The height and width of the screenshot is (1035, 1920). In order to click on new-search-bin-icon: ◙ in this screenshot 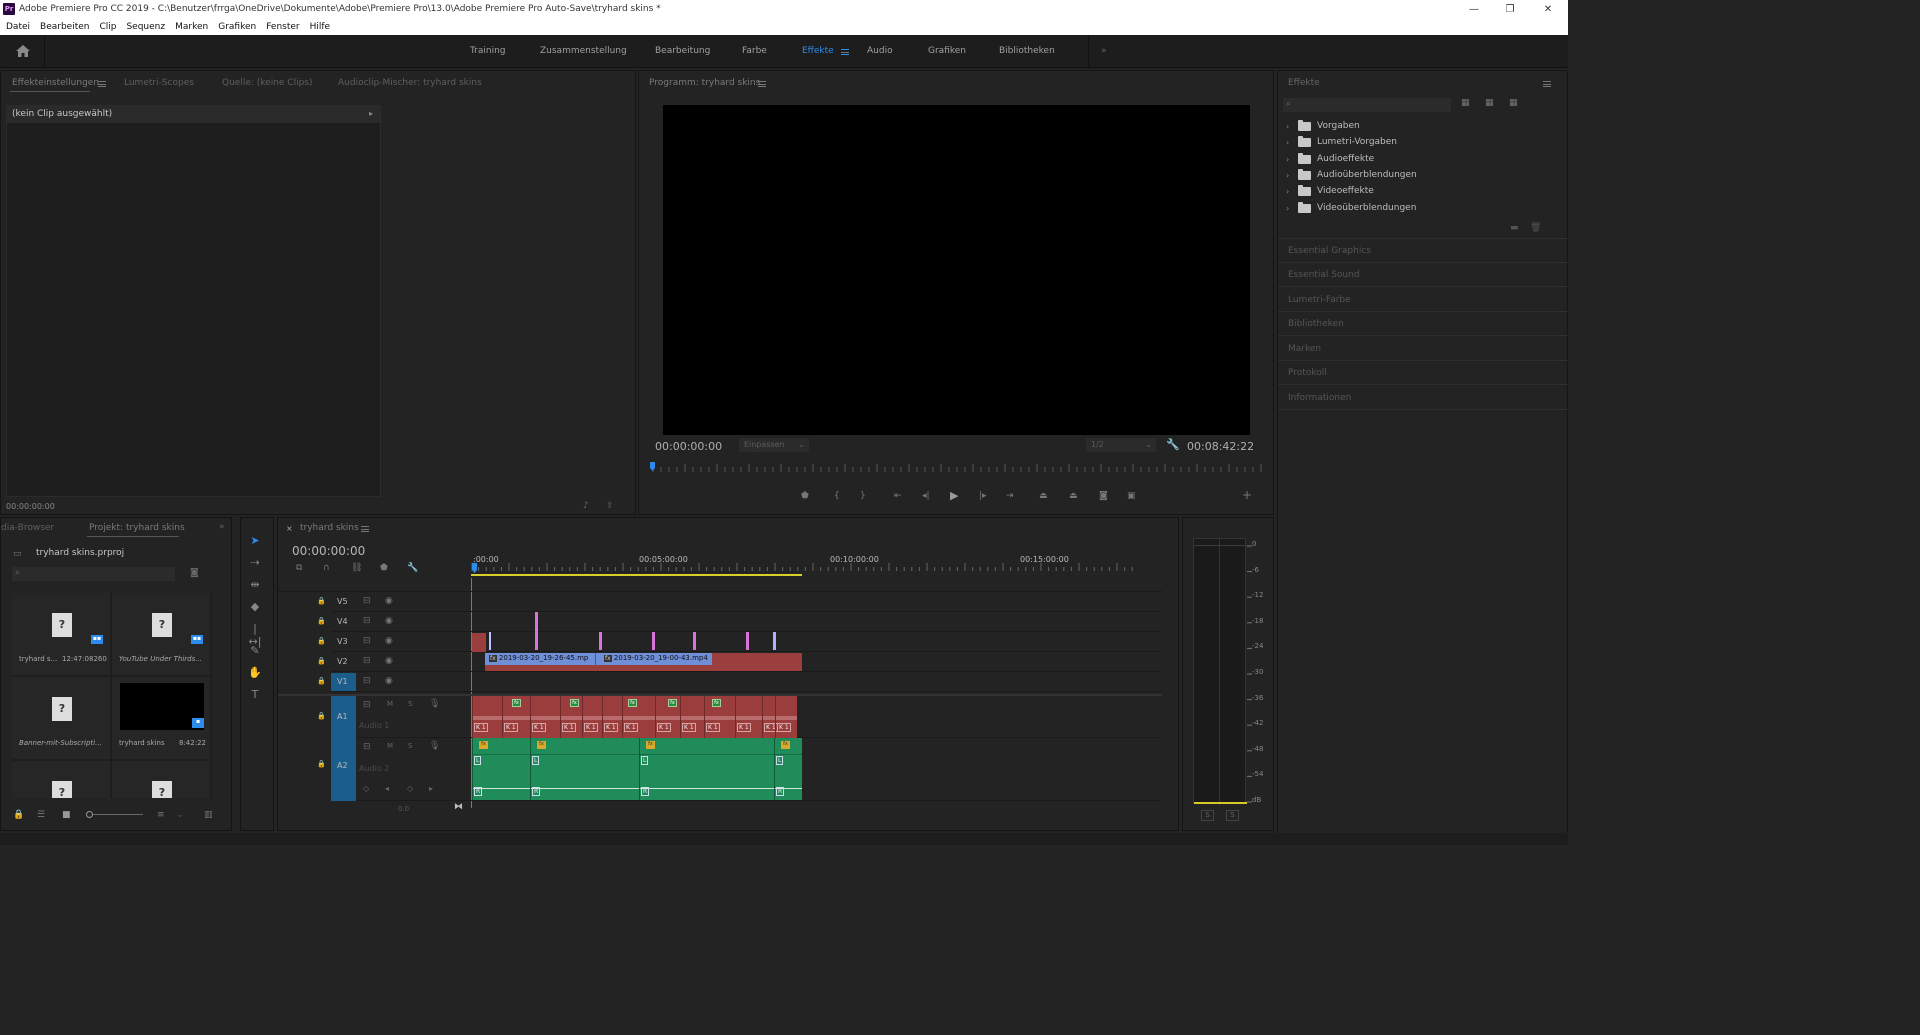, I will do `click(194, 573)`.